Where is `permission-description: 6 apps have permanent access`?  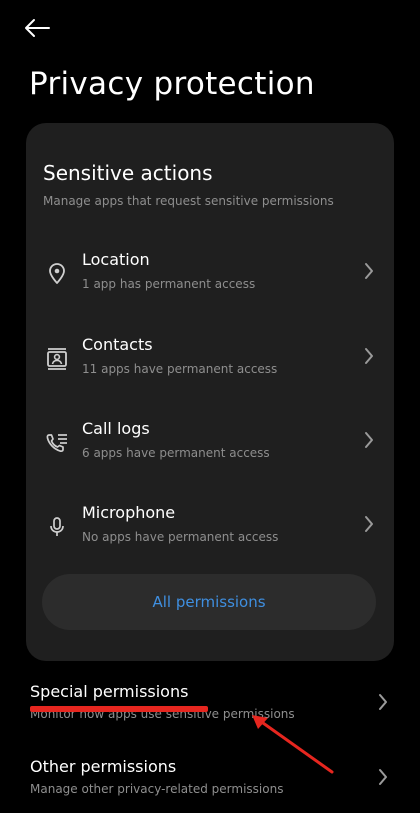
permission-description: 6 apps have permanent access is located at coordinates (176, 453).